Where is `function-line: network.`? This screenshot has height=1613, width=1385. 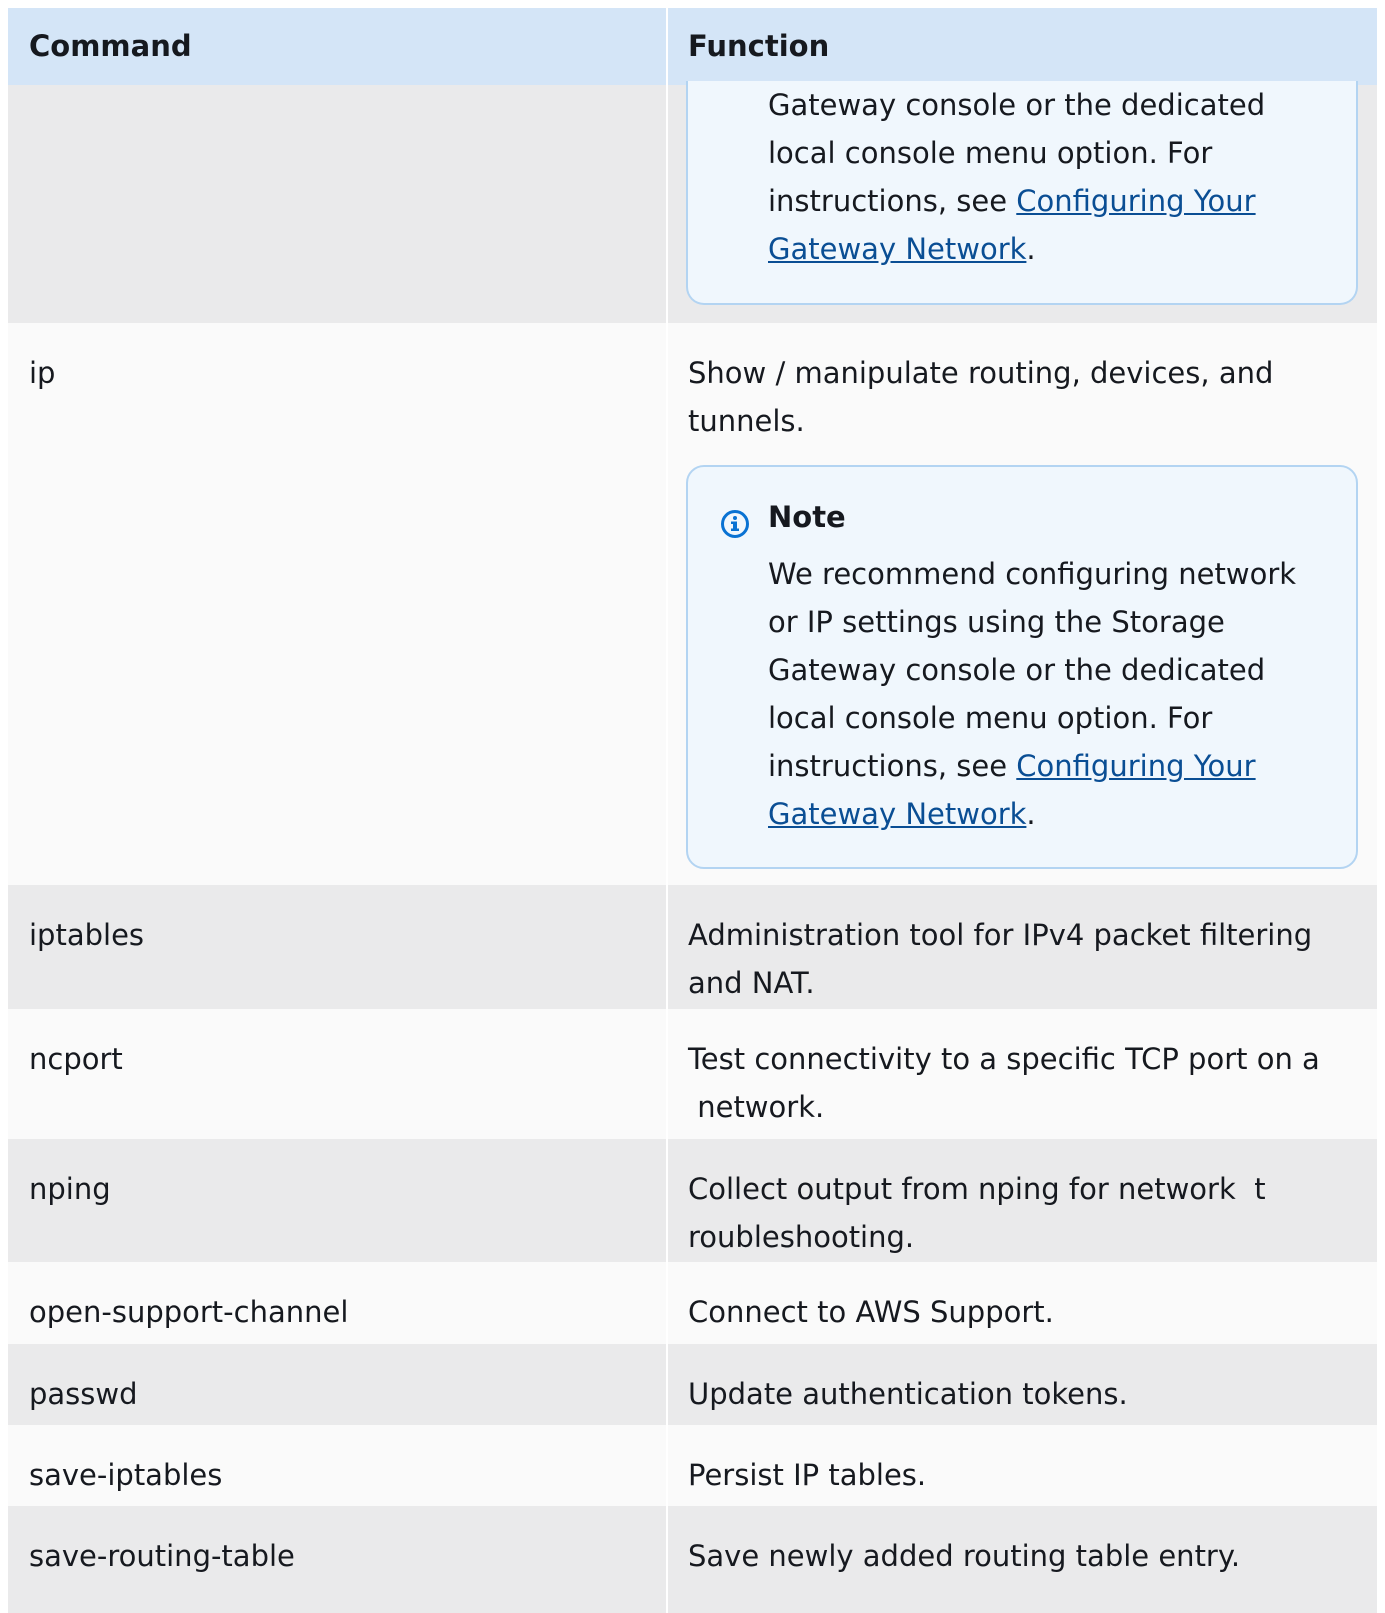 function-line: network. is located at coordinates (756, 1107).